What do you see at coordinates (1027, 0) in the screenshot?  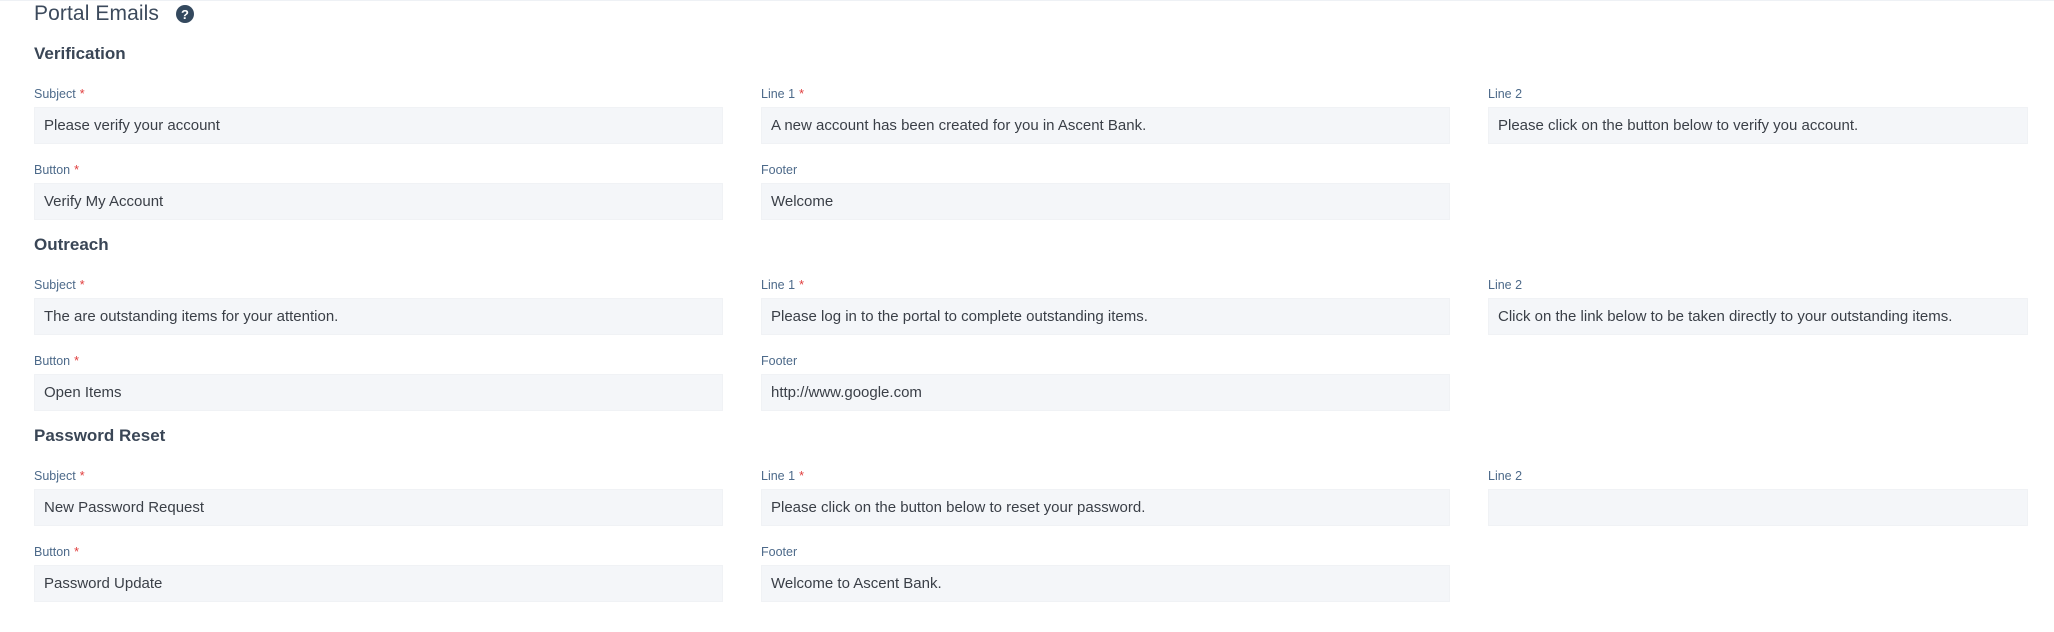 I see `top-divider` at bounding box center [1027, 0].